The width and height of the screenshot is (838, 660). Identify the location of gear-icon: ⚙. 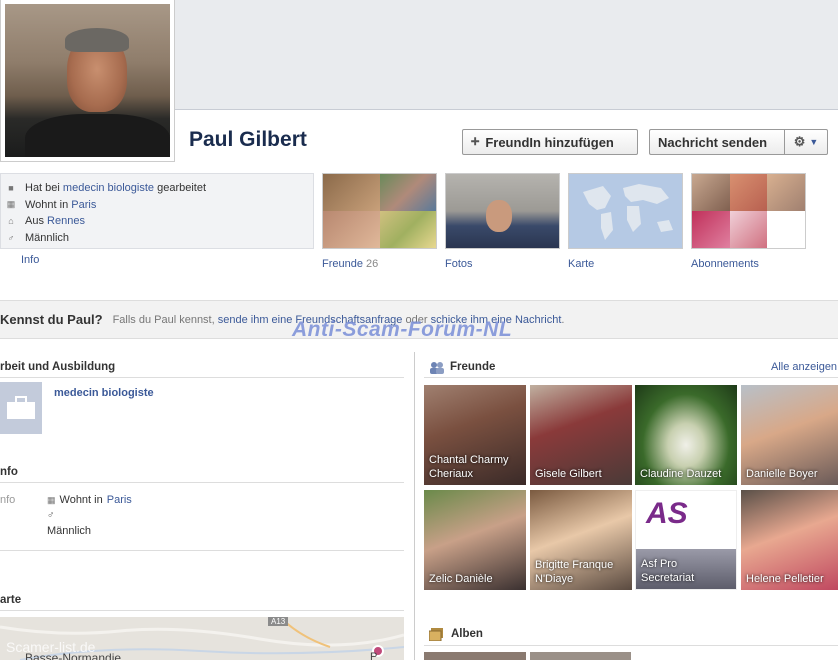
(799, 141).